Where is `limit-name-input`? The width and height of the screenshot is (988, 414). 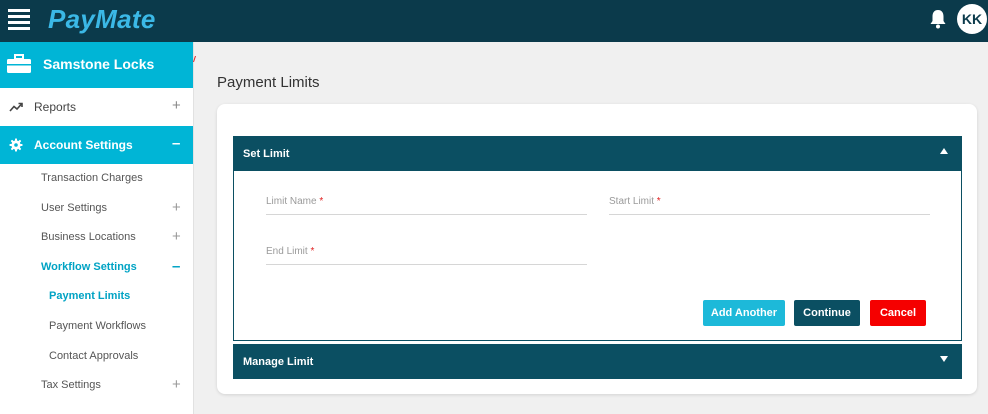
limit-name-input is located at coordinates (426, 201).